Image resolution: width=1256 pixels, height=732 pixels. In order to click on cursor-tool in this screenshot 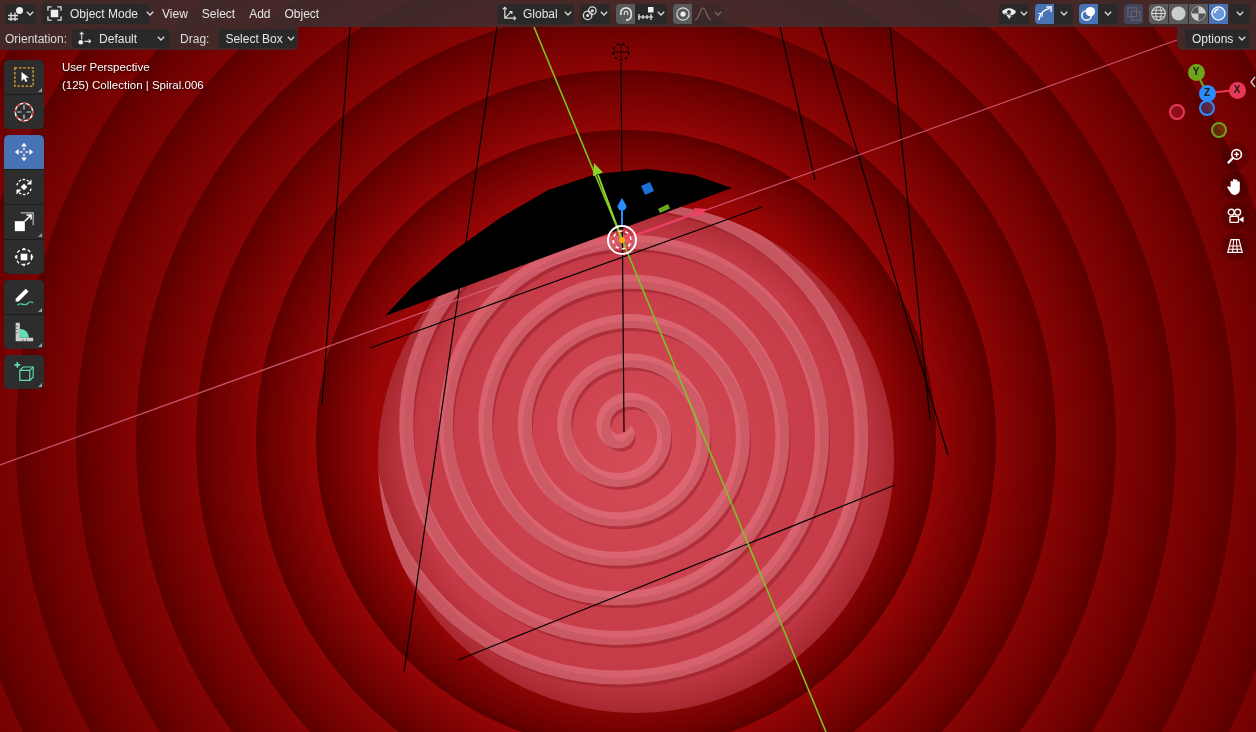, I will do `click(24, 112)`.